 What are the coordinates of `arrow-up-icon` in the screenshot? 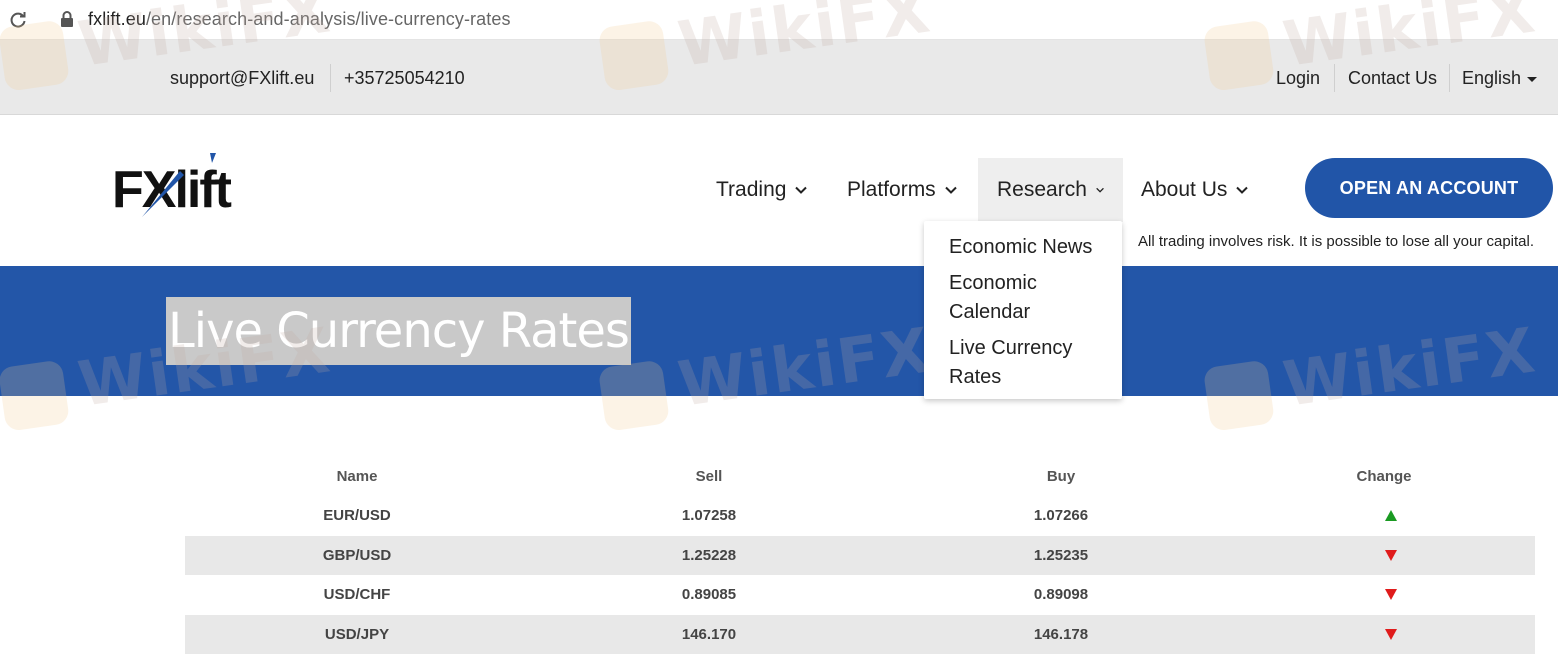 It's located at (1391, 516).